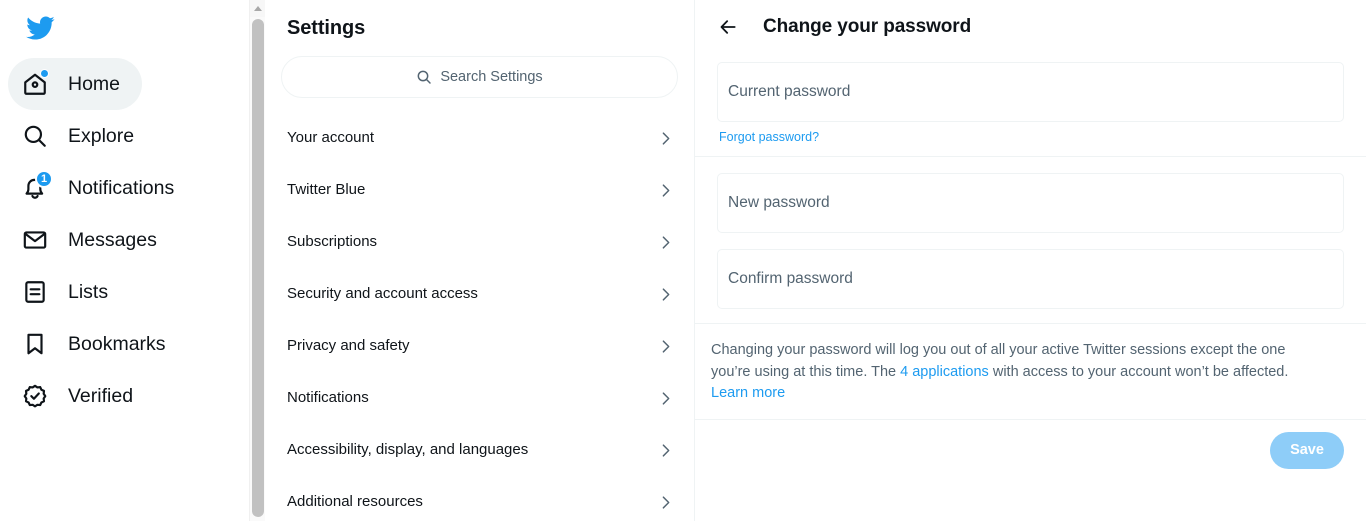 This screenshot has width=1366, height=521. I want to click on settings-item-notifications: Notifications, so click(479, 398).